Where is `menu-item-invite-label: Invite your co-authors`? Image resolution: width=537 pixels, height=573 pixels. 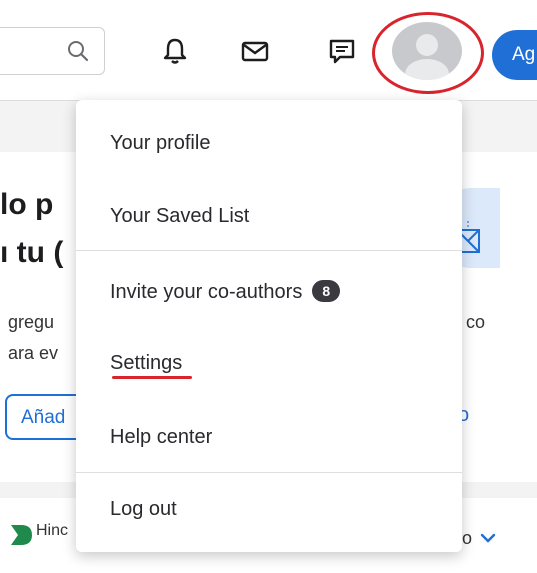 menu-item-invite-label: Invite your co-authors is located at coordinates (206, 292).